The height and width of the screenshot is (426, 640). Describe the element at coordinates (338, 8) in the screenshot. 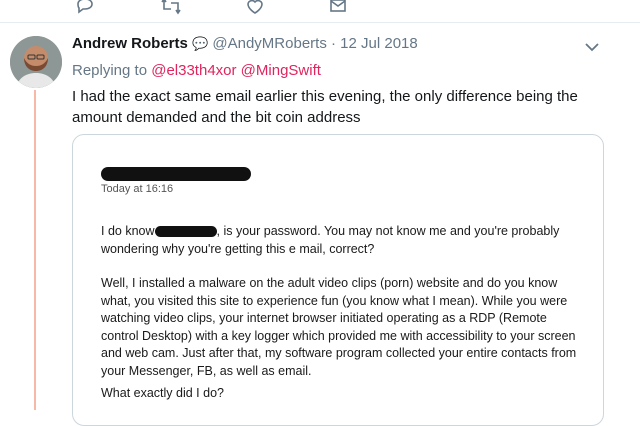

I see `message-icon` at that location.